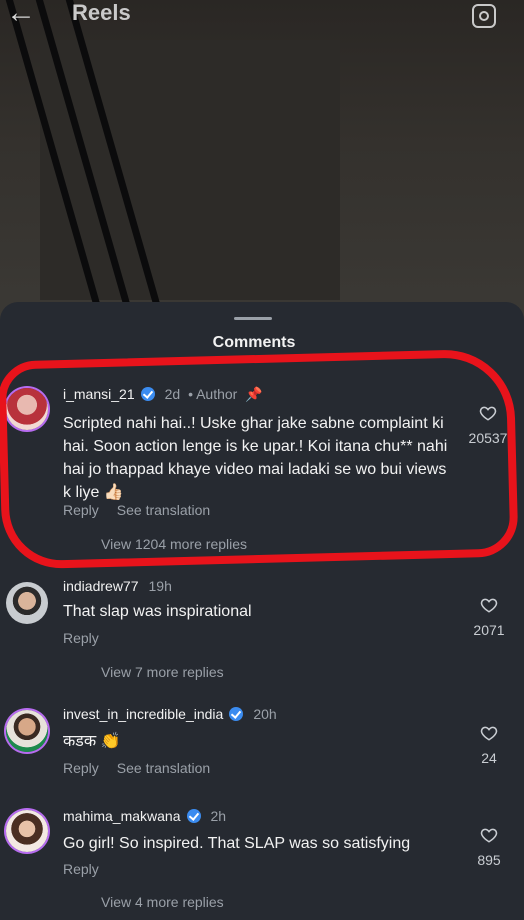 The width and height of the screenshot is (524, 920). I want to click on comment-time: 2d, so click(172, 394).